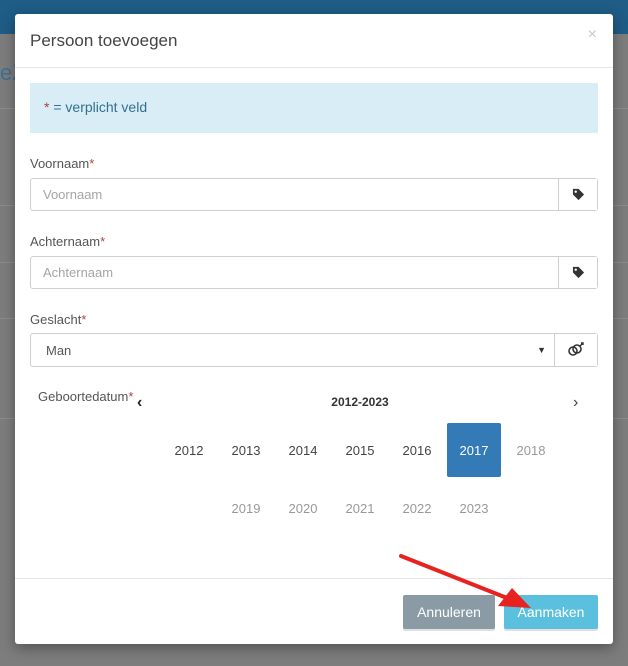 The height and width of the screenshot is (666, 628). I want to click on modal-title: Persoon toevoegen, so click(104, 40).